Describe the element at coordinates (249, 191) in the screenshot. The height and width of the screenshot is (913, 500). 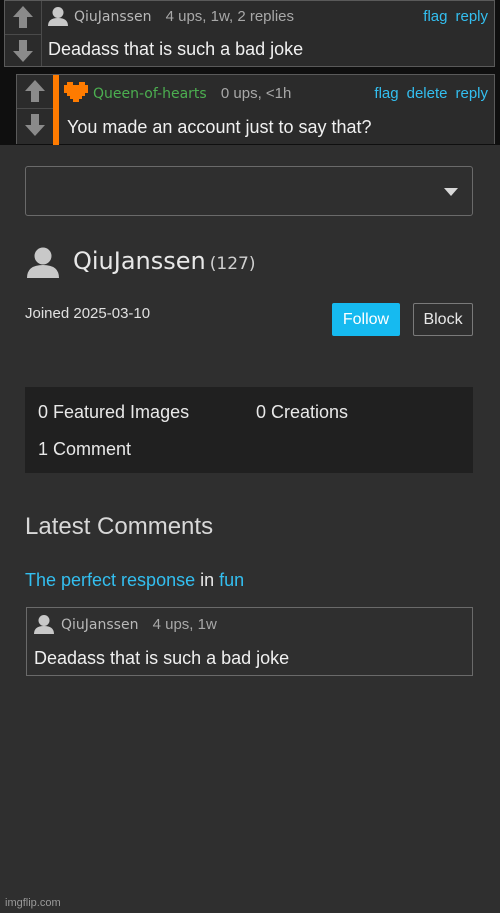
I see `profile-dropdown` at that location.